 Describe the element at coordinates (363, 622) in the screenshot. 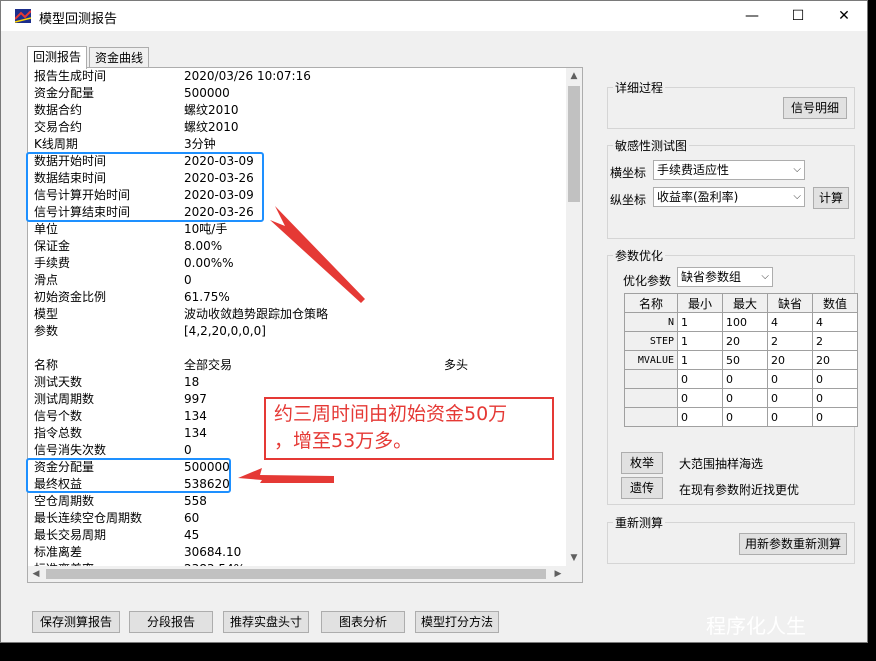

I see `chart-analysis-button: 图表分析` at that location.